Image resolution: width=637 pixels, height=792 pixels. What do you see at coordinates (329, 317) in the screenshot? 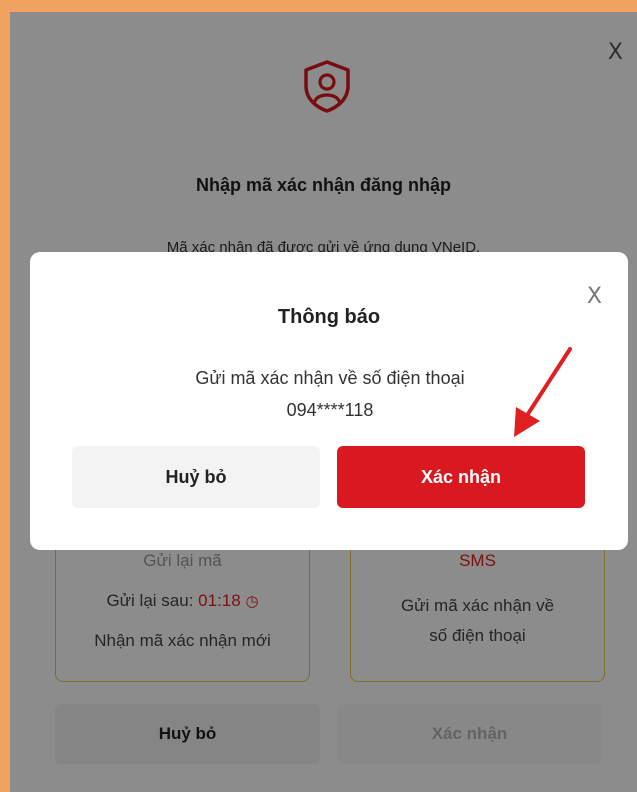
I see `modal-title: Thông báo` at bounding box center [329, 317].